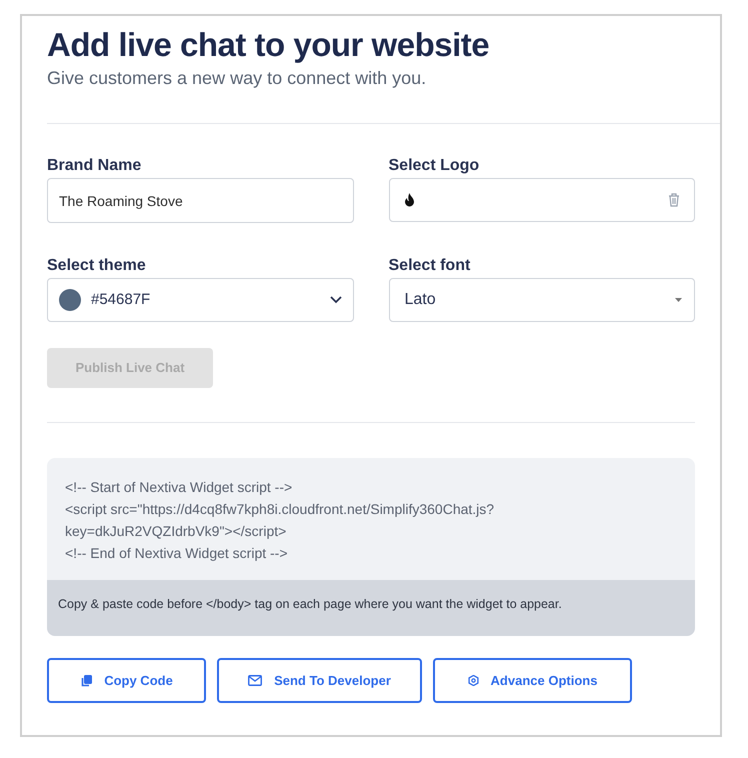 Image resolution: width=748 pixels, height=758 pixels. What do you see at coordinates (310, 604) in the screenshot?
I see `instruction-text: Copy & paste code before </body> tag on each page where you want the widget to appear.` at bounding box center [310, 604].